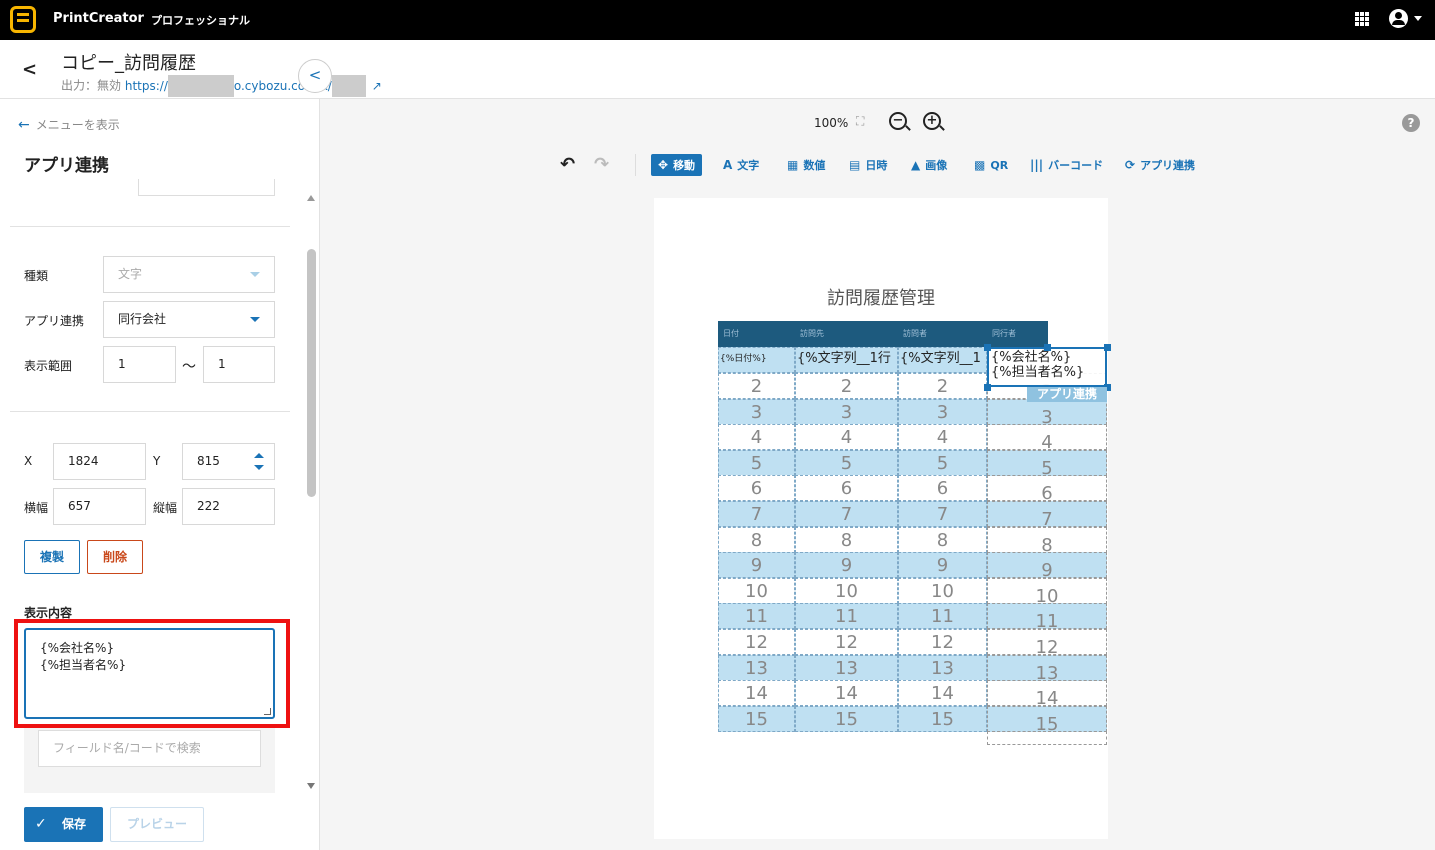 The height and width of the screenshot is (850, 1435). What do you see at coordinates (48, 366) in the screenshot?
I see `range-label: 表示範囲` at bounding box center [48, 366].